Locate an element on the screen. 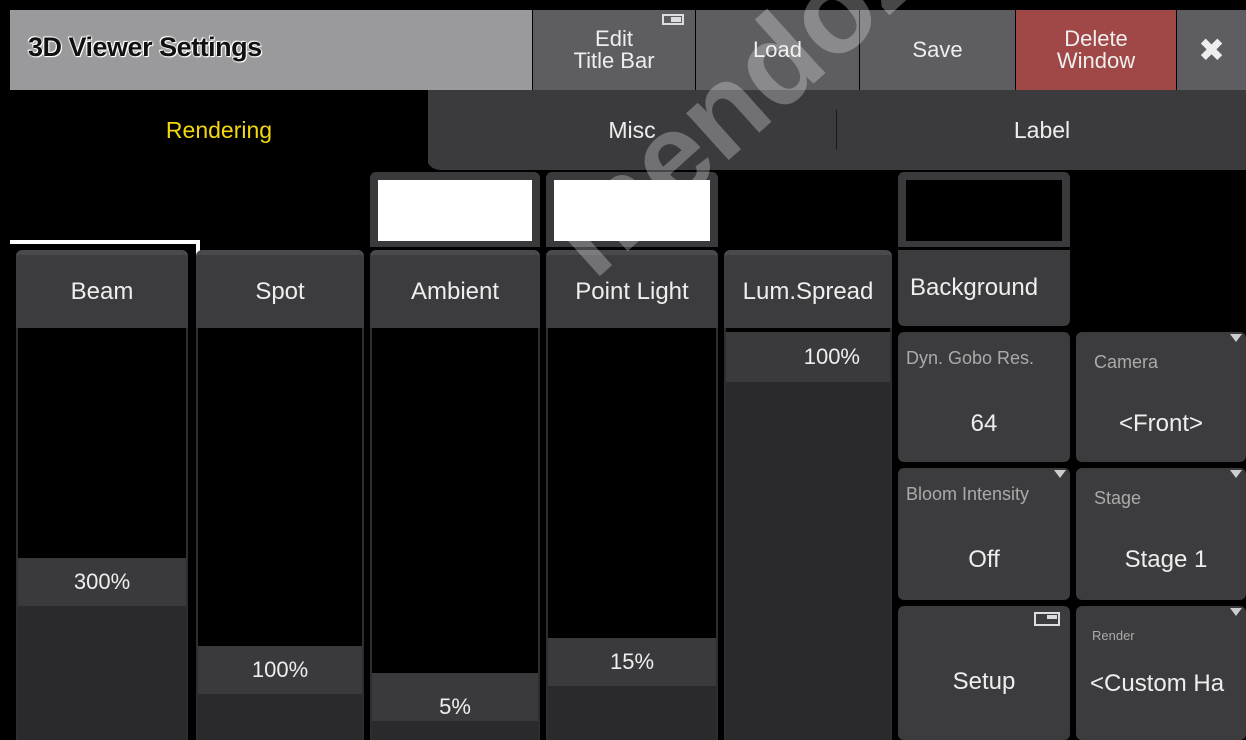 This screenshot has width=1246, height=740. setup-button: Setup is located at coordinates (984, 673).